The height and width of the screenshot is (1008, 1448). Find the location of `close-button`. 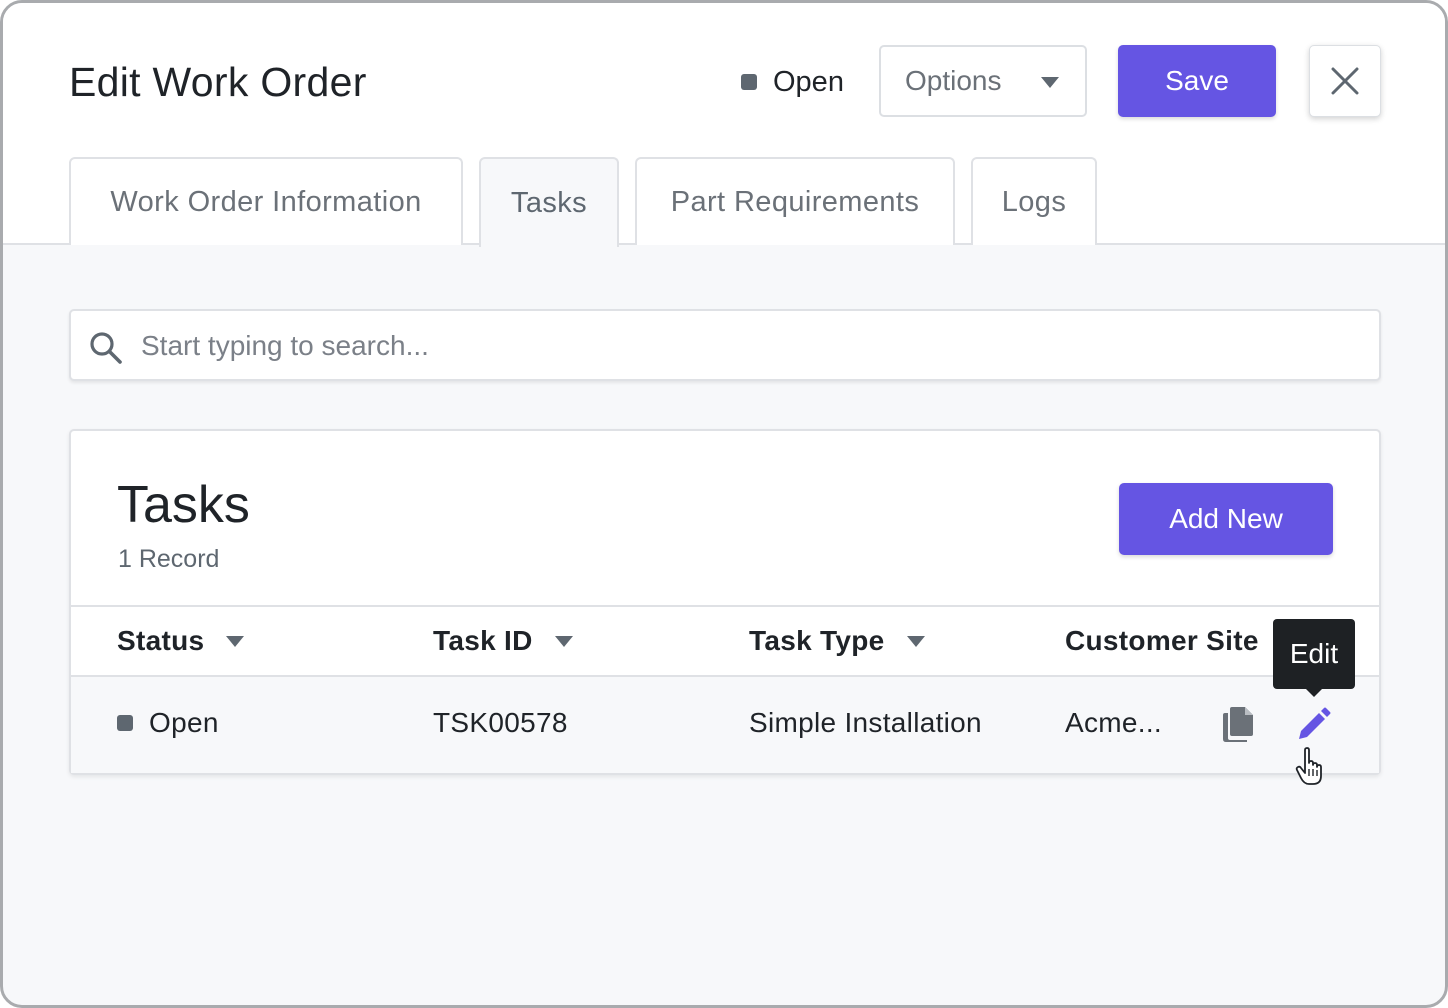

close-button is located at coordinates (1345, 81).